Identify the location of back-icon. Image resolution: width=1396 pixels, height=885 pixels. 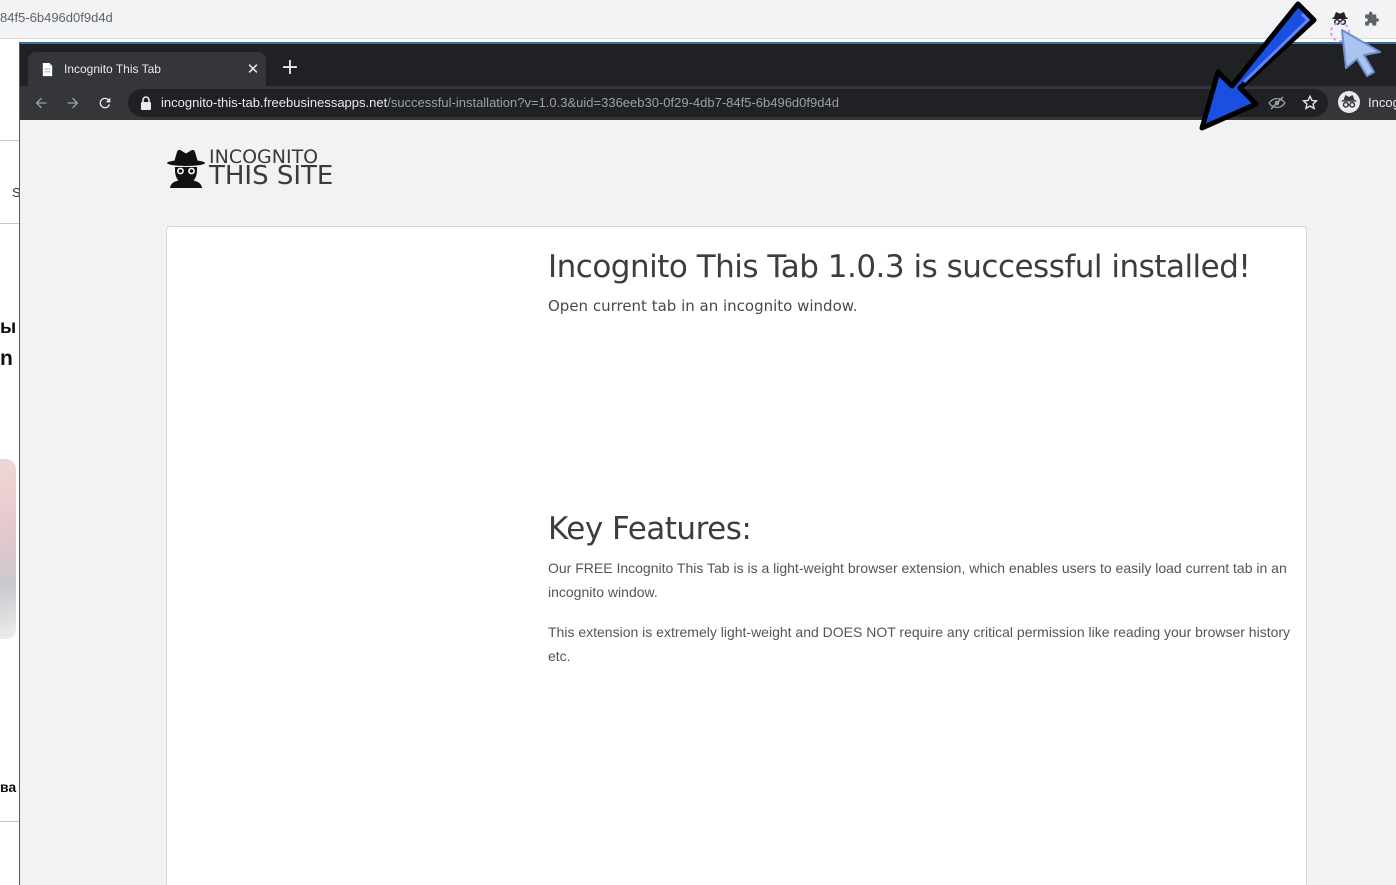
(41, 103).